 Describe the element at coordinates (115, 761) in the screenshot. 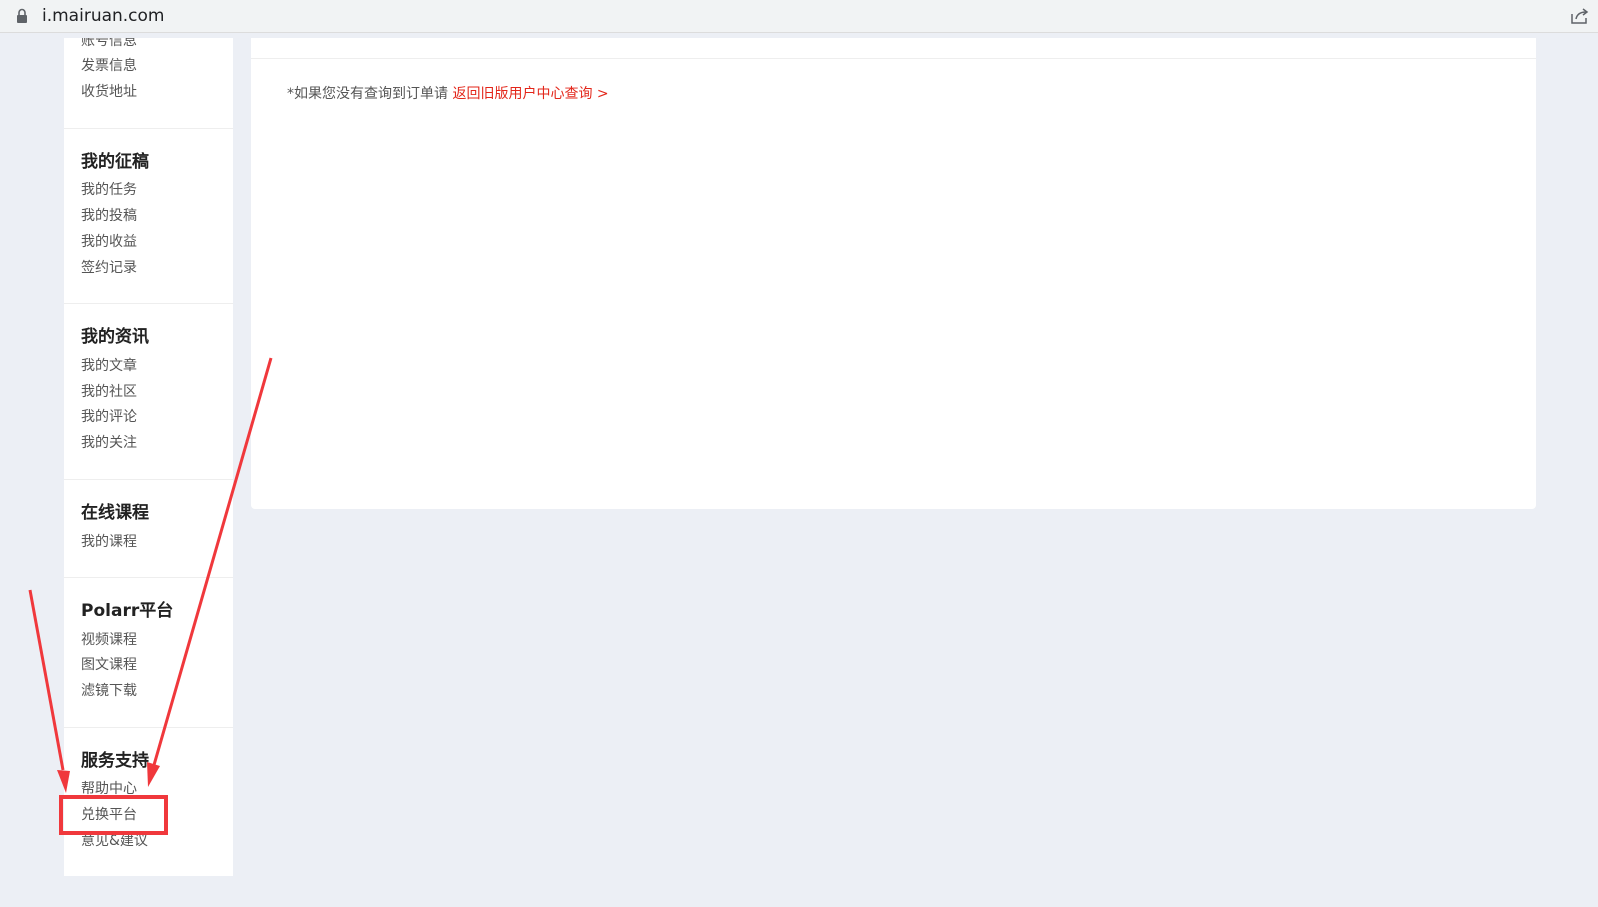

I see `section-title: 服务支持` at that location.